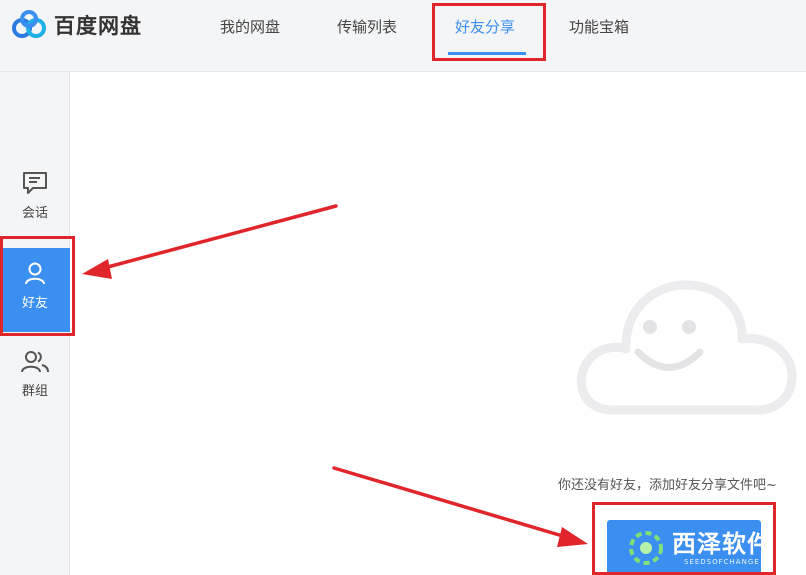 Image resolution: width=806 pixels, height=575 pixels. Describe the element at coordinates (34, 391) in the screenshot. I see `sidebar-item-label: 群组` at that location.